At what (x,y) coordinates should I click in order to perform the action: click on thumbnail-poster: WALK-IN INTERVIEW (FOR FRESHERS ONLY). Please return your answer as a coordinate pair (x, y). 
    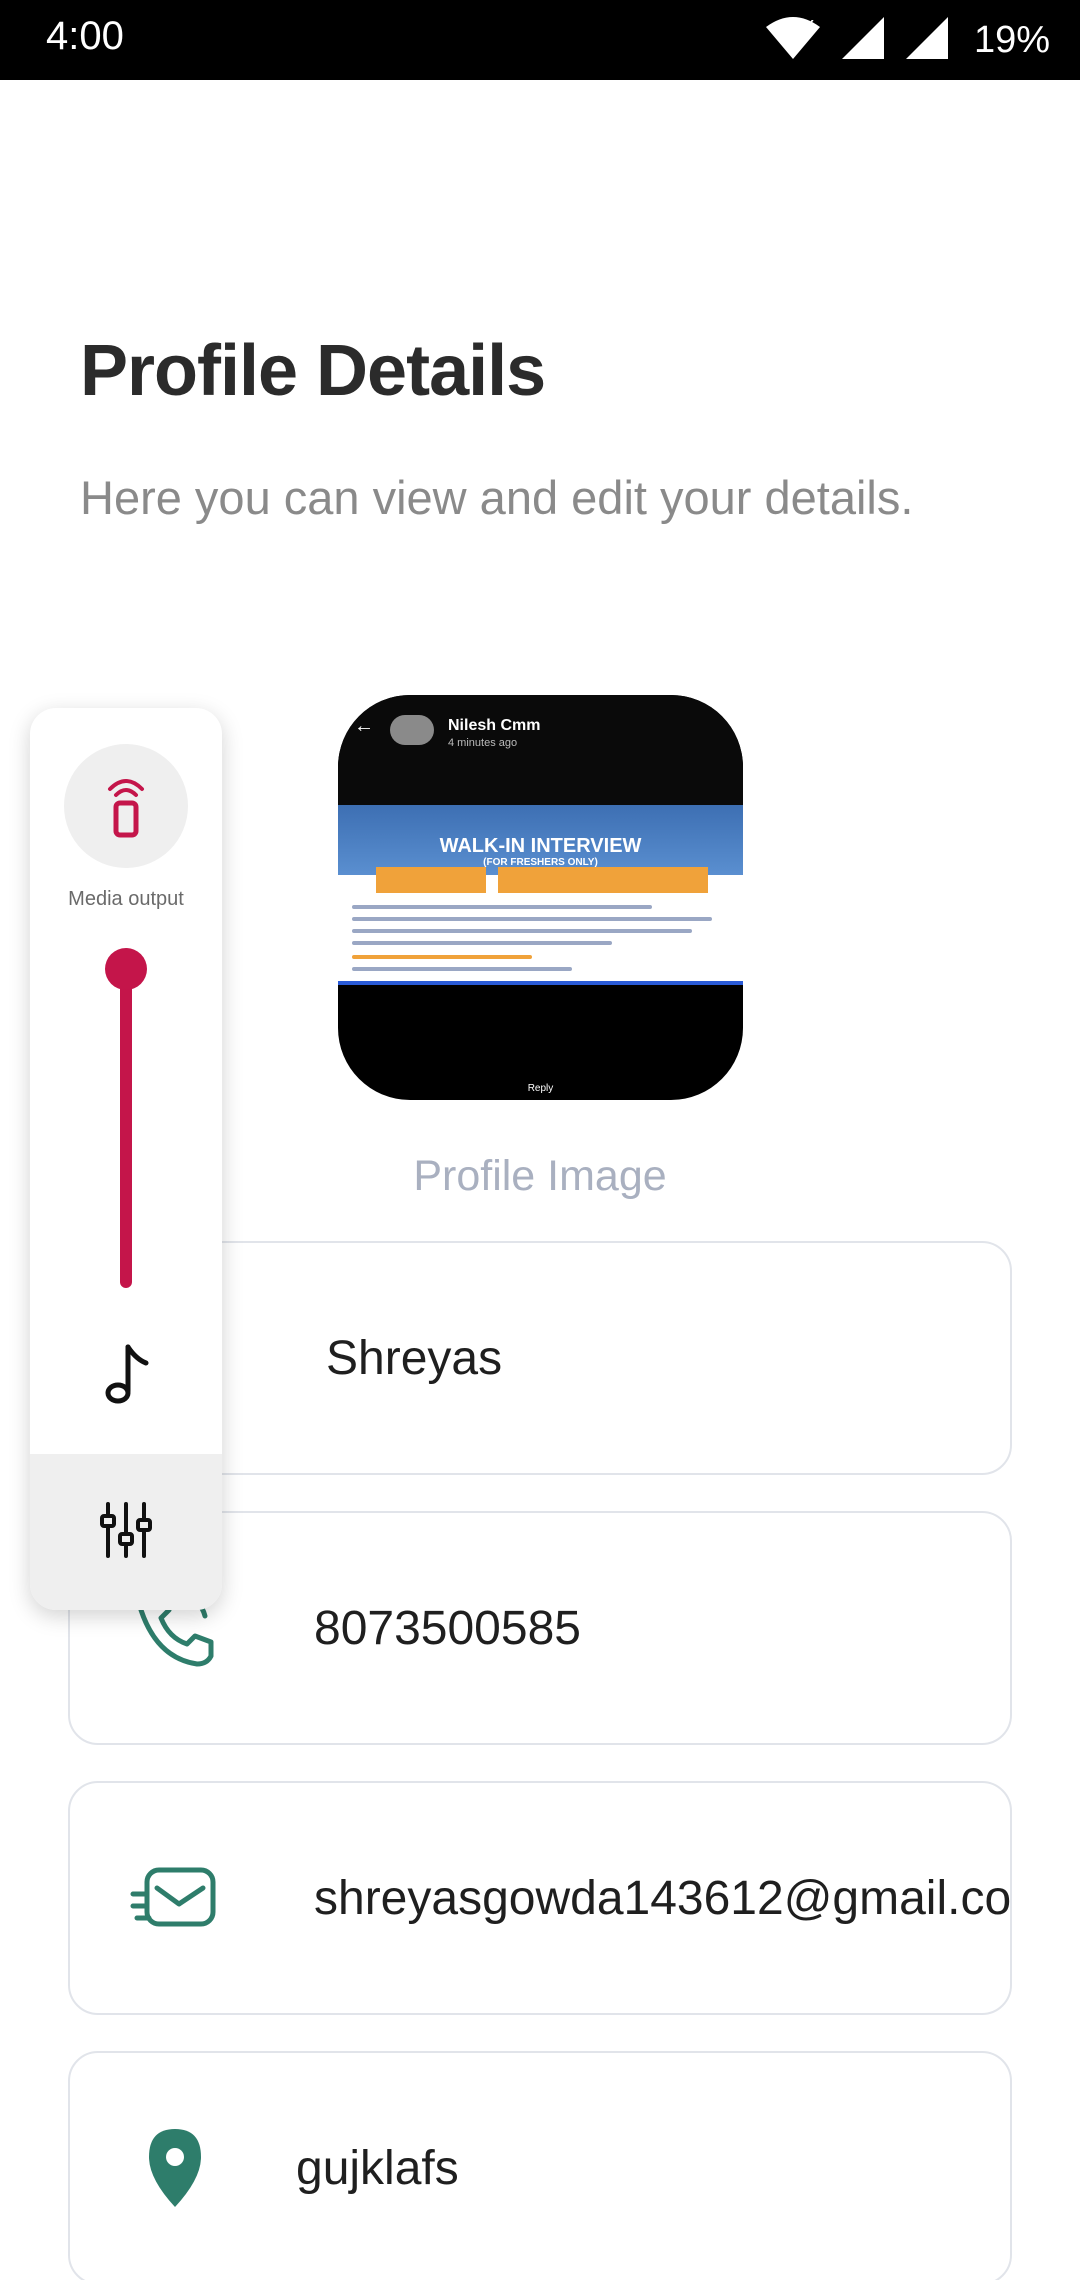
    Looking at the image, I should click on (540, 895).